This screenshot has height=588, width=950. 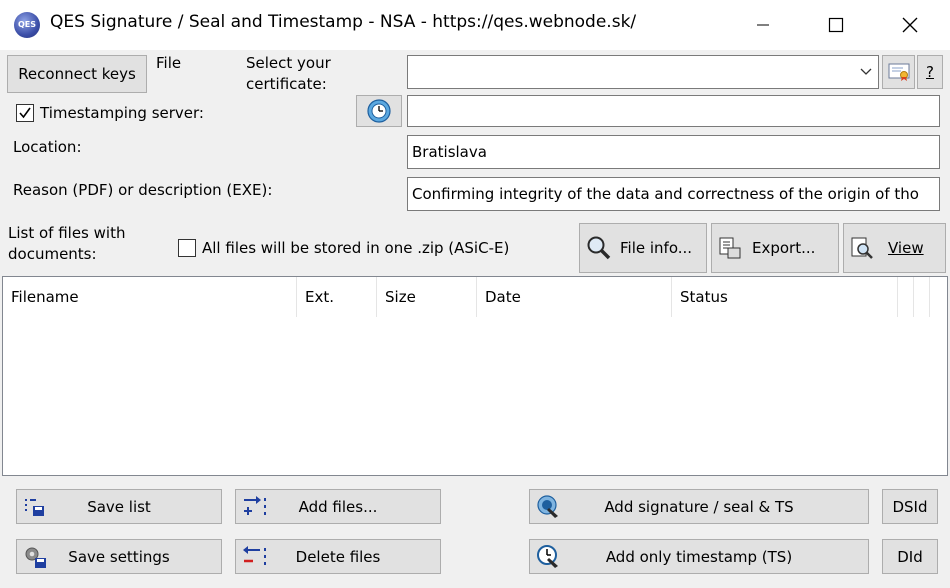 I want to click on zip-checkbox, so click(x=187, y=248).